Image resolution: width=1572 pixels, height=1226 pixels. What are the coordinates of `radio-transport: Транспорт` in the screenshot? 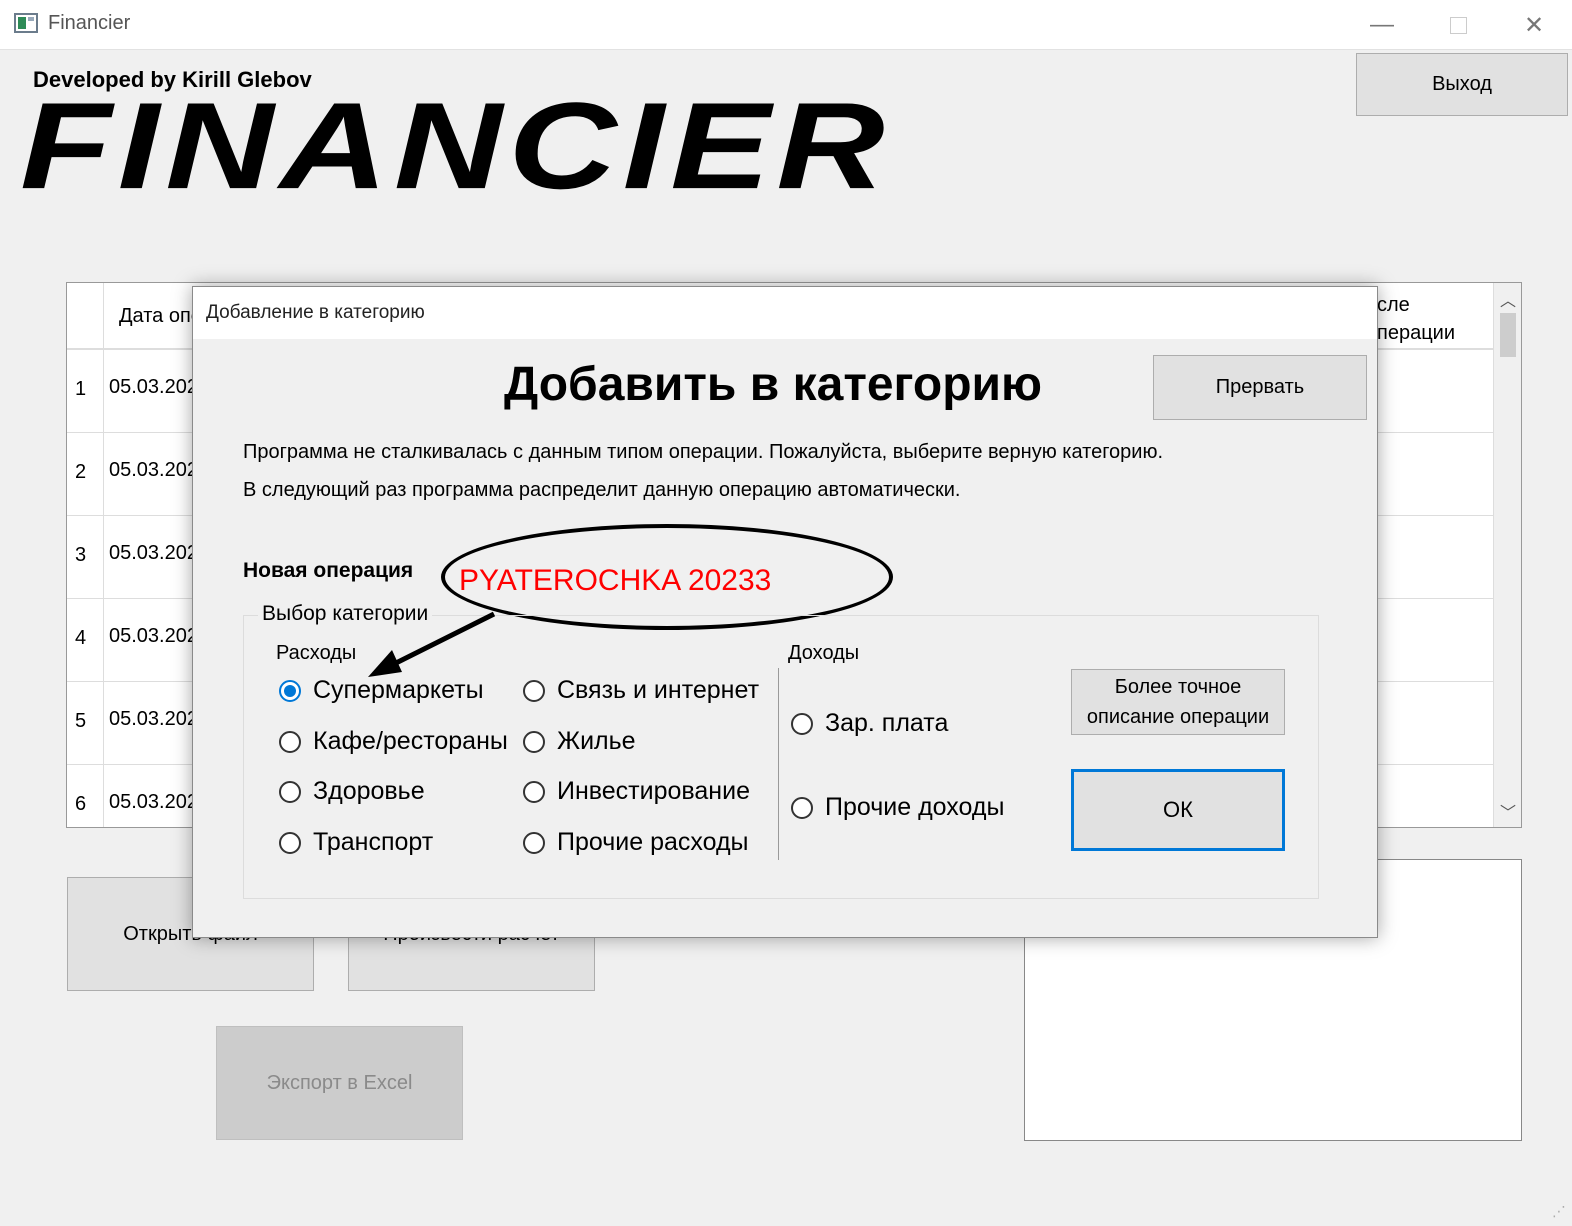 It's located at (356, 842).